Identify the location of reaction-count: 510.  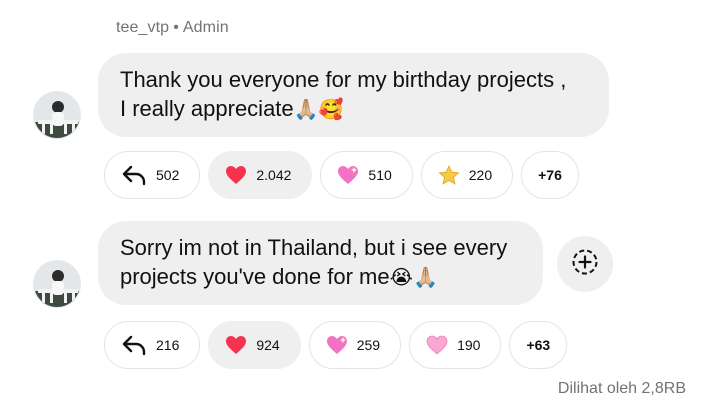
(380, 175).